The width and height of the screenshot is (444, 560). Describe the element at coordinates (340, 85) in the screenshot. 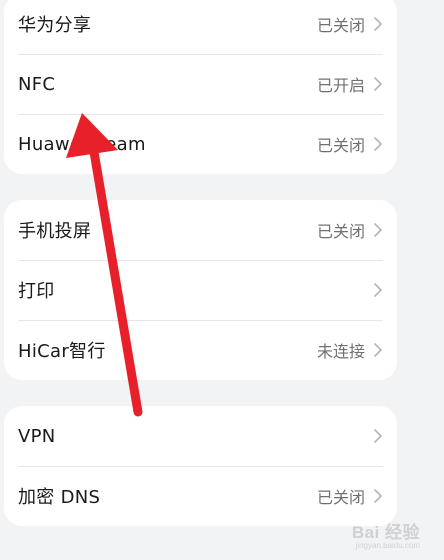

I see `setting-status: 已开启` at that location.